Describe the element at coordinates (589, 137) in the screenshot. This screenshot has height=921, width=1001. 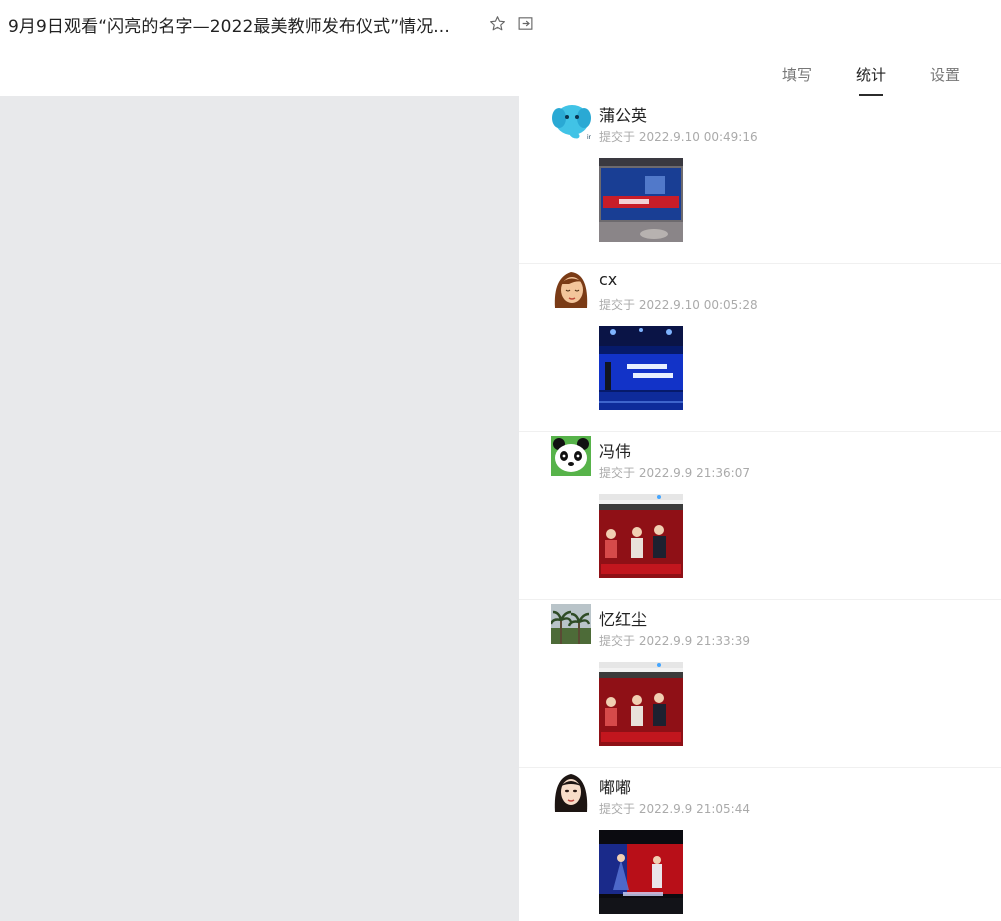
I see `svg-text: in` at that location.